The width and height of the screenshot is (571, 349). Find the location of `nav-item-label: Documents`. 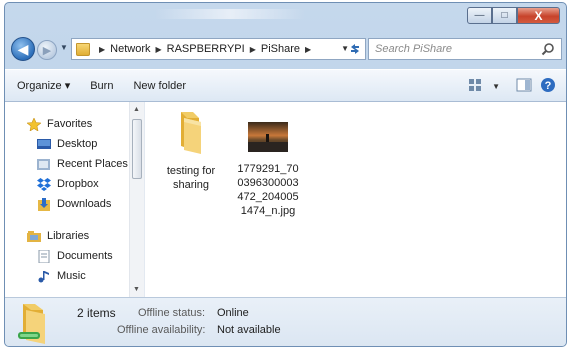

nav-item-label: Documents is located at coordinates (85, 256).